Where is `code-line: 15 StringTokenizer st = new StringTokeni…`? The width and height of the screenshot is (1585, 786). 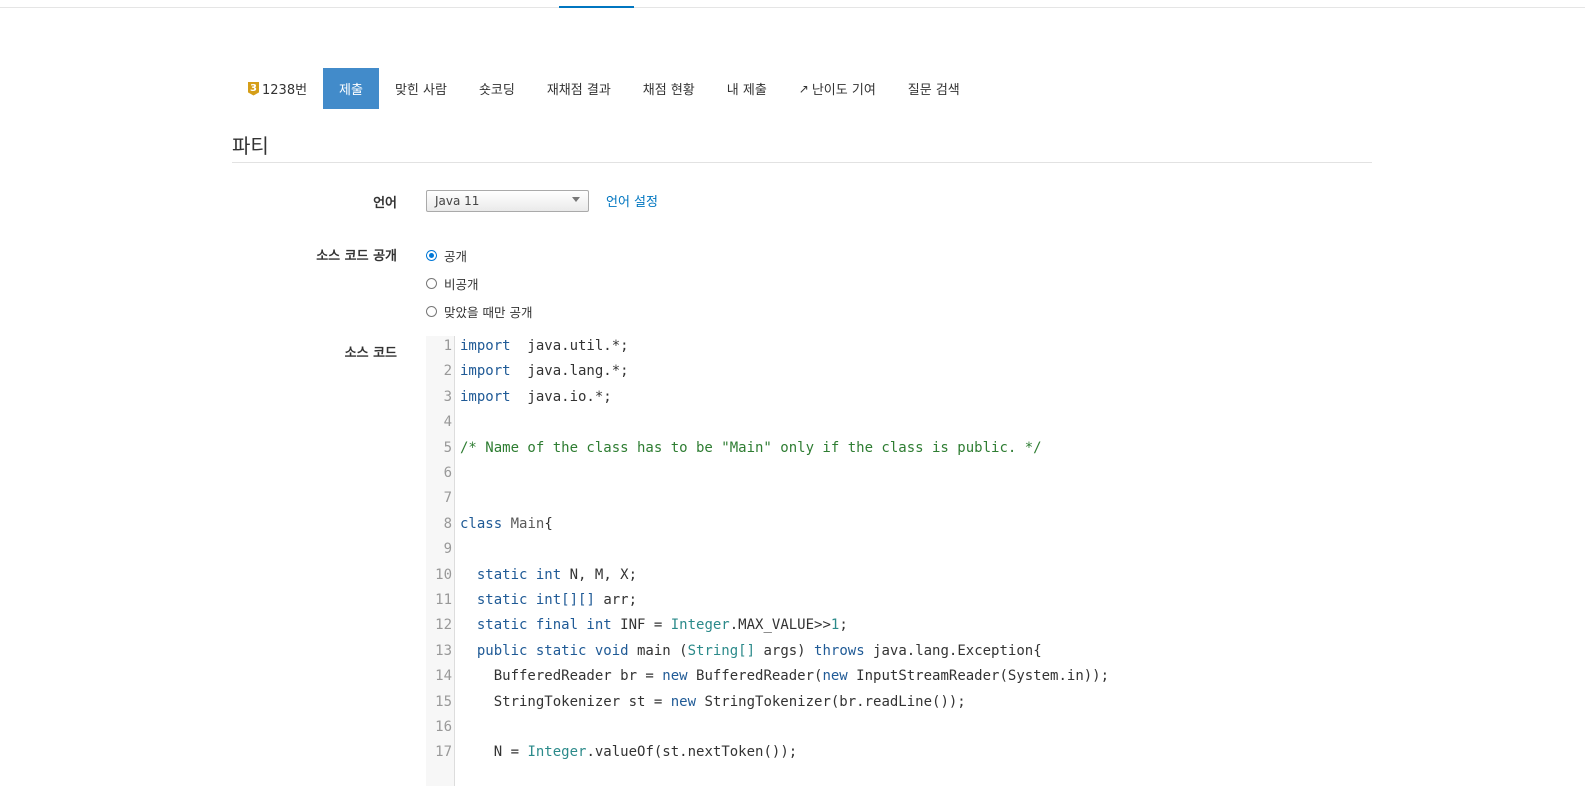
code-line: 15 StringTokenizer st = new StringTokeni… is located at coordinates (696, 706).